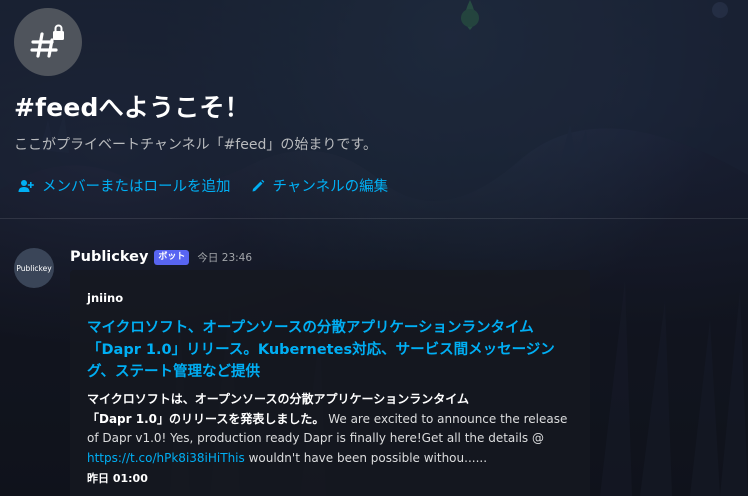  Describe the element at coordinates (206, 418) in the screenshot. I see `embed-description-bold-2: 「Dapr 1.0」のリリースを発表しました。` at that location.